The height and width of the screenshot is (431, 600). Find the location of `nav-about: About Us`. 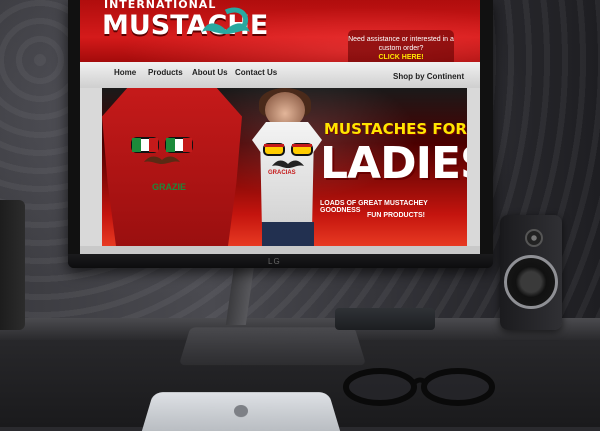

nav-about: About Us is located at coordinates (210, 72).